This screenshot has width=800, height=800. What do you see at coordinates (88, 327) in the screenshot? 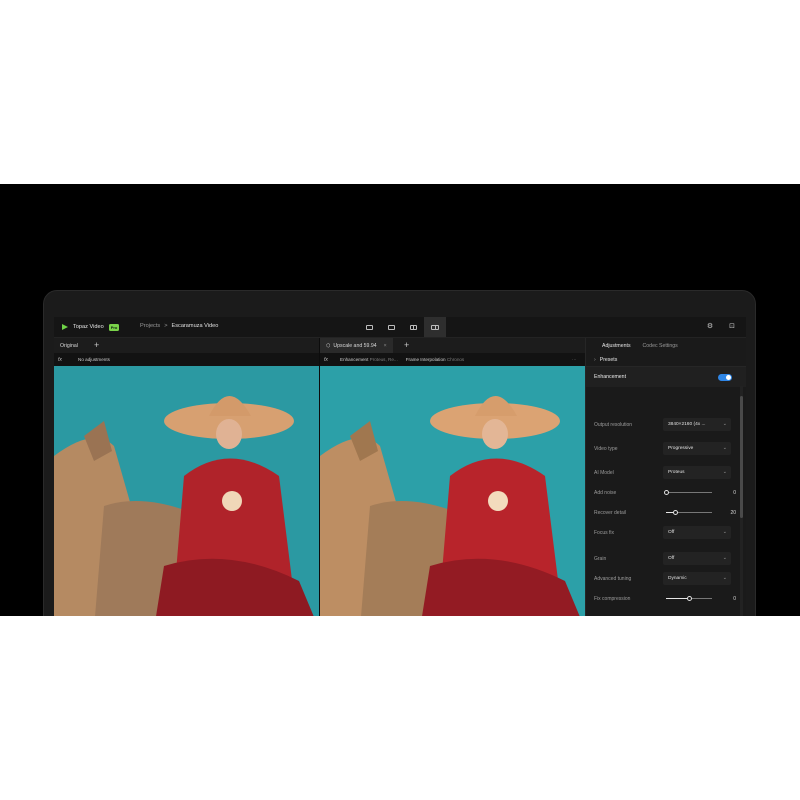
I see `app-name: Topaz Video` at bounding box center [88, 327].